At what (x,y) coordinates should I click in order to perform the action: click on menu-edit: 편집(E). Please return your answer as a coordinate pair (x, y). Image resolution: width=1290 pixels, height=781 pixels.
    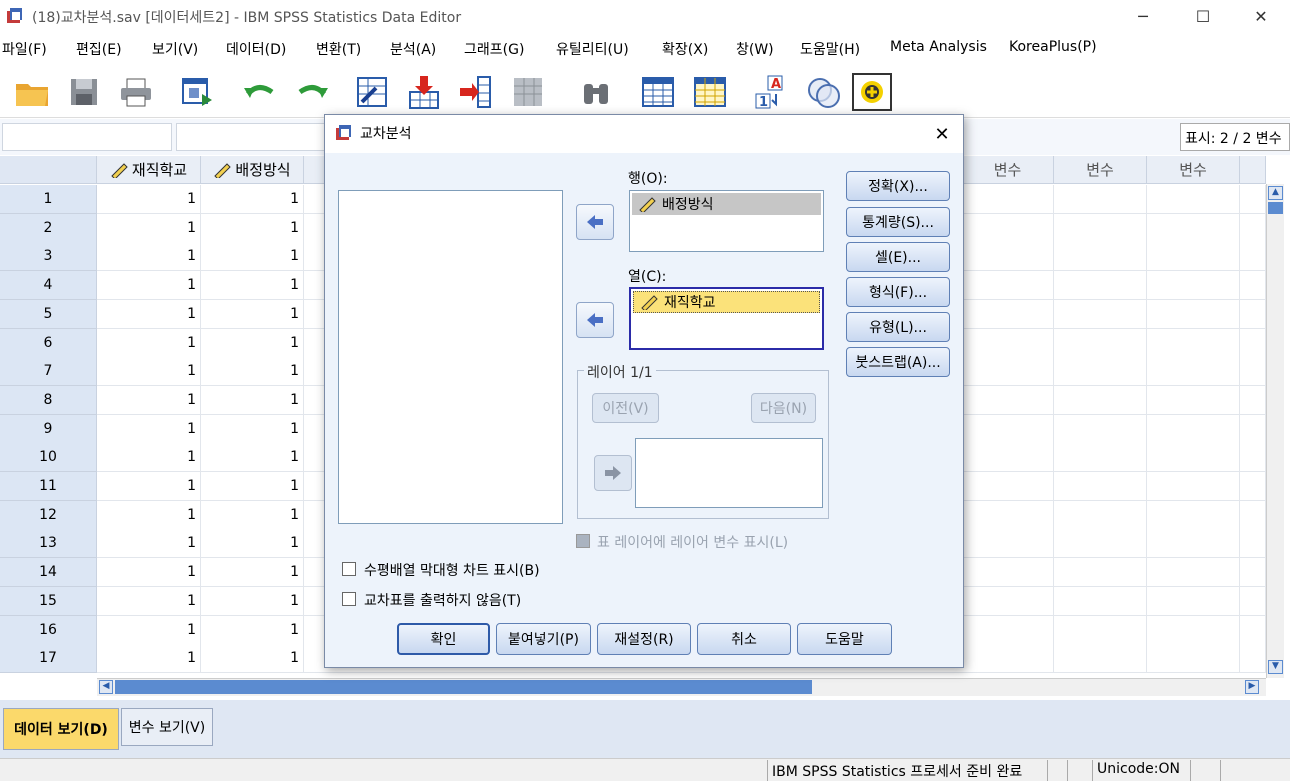
    Looking at the image, I should click on (99, 49).